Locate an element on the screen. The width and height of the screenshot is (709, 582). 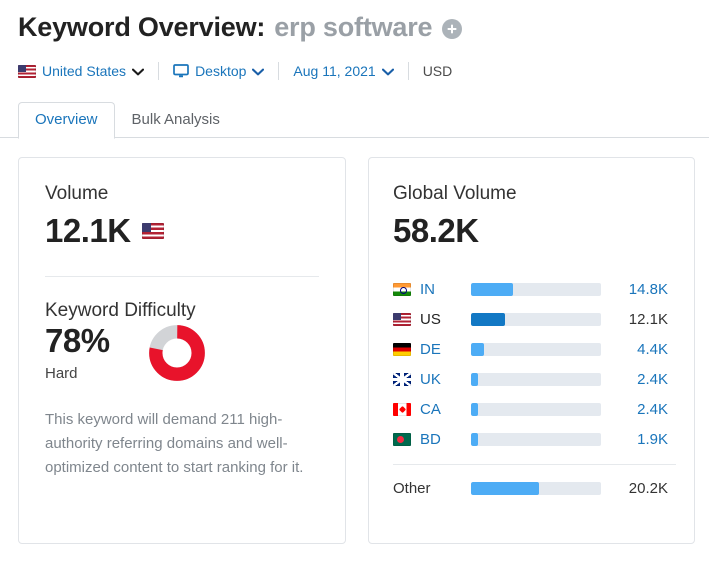
date-filter: Aug 11, 2021 is located at coordinates (343, 71).